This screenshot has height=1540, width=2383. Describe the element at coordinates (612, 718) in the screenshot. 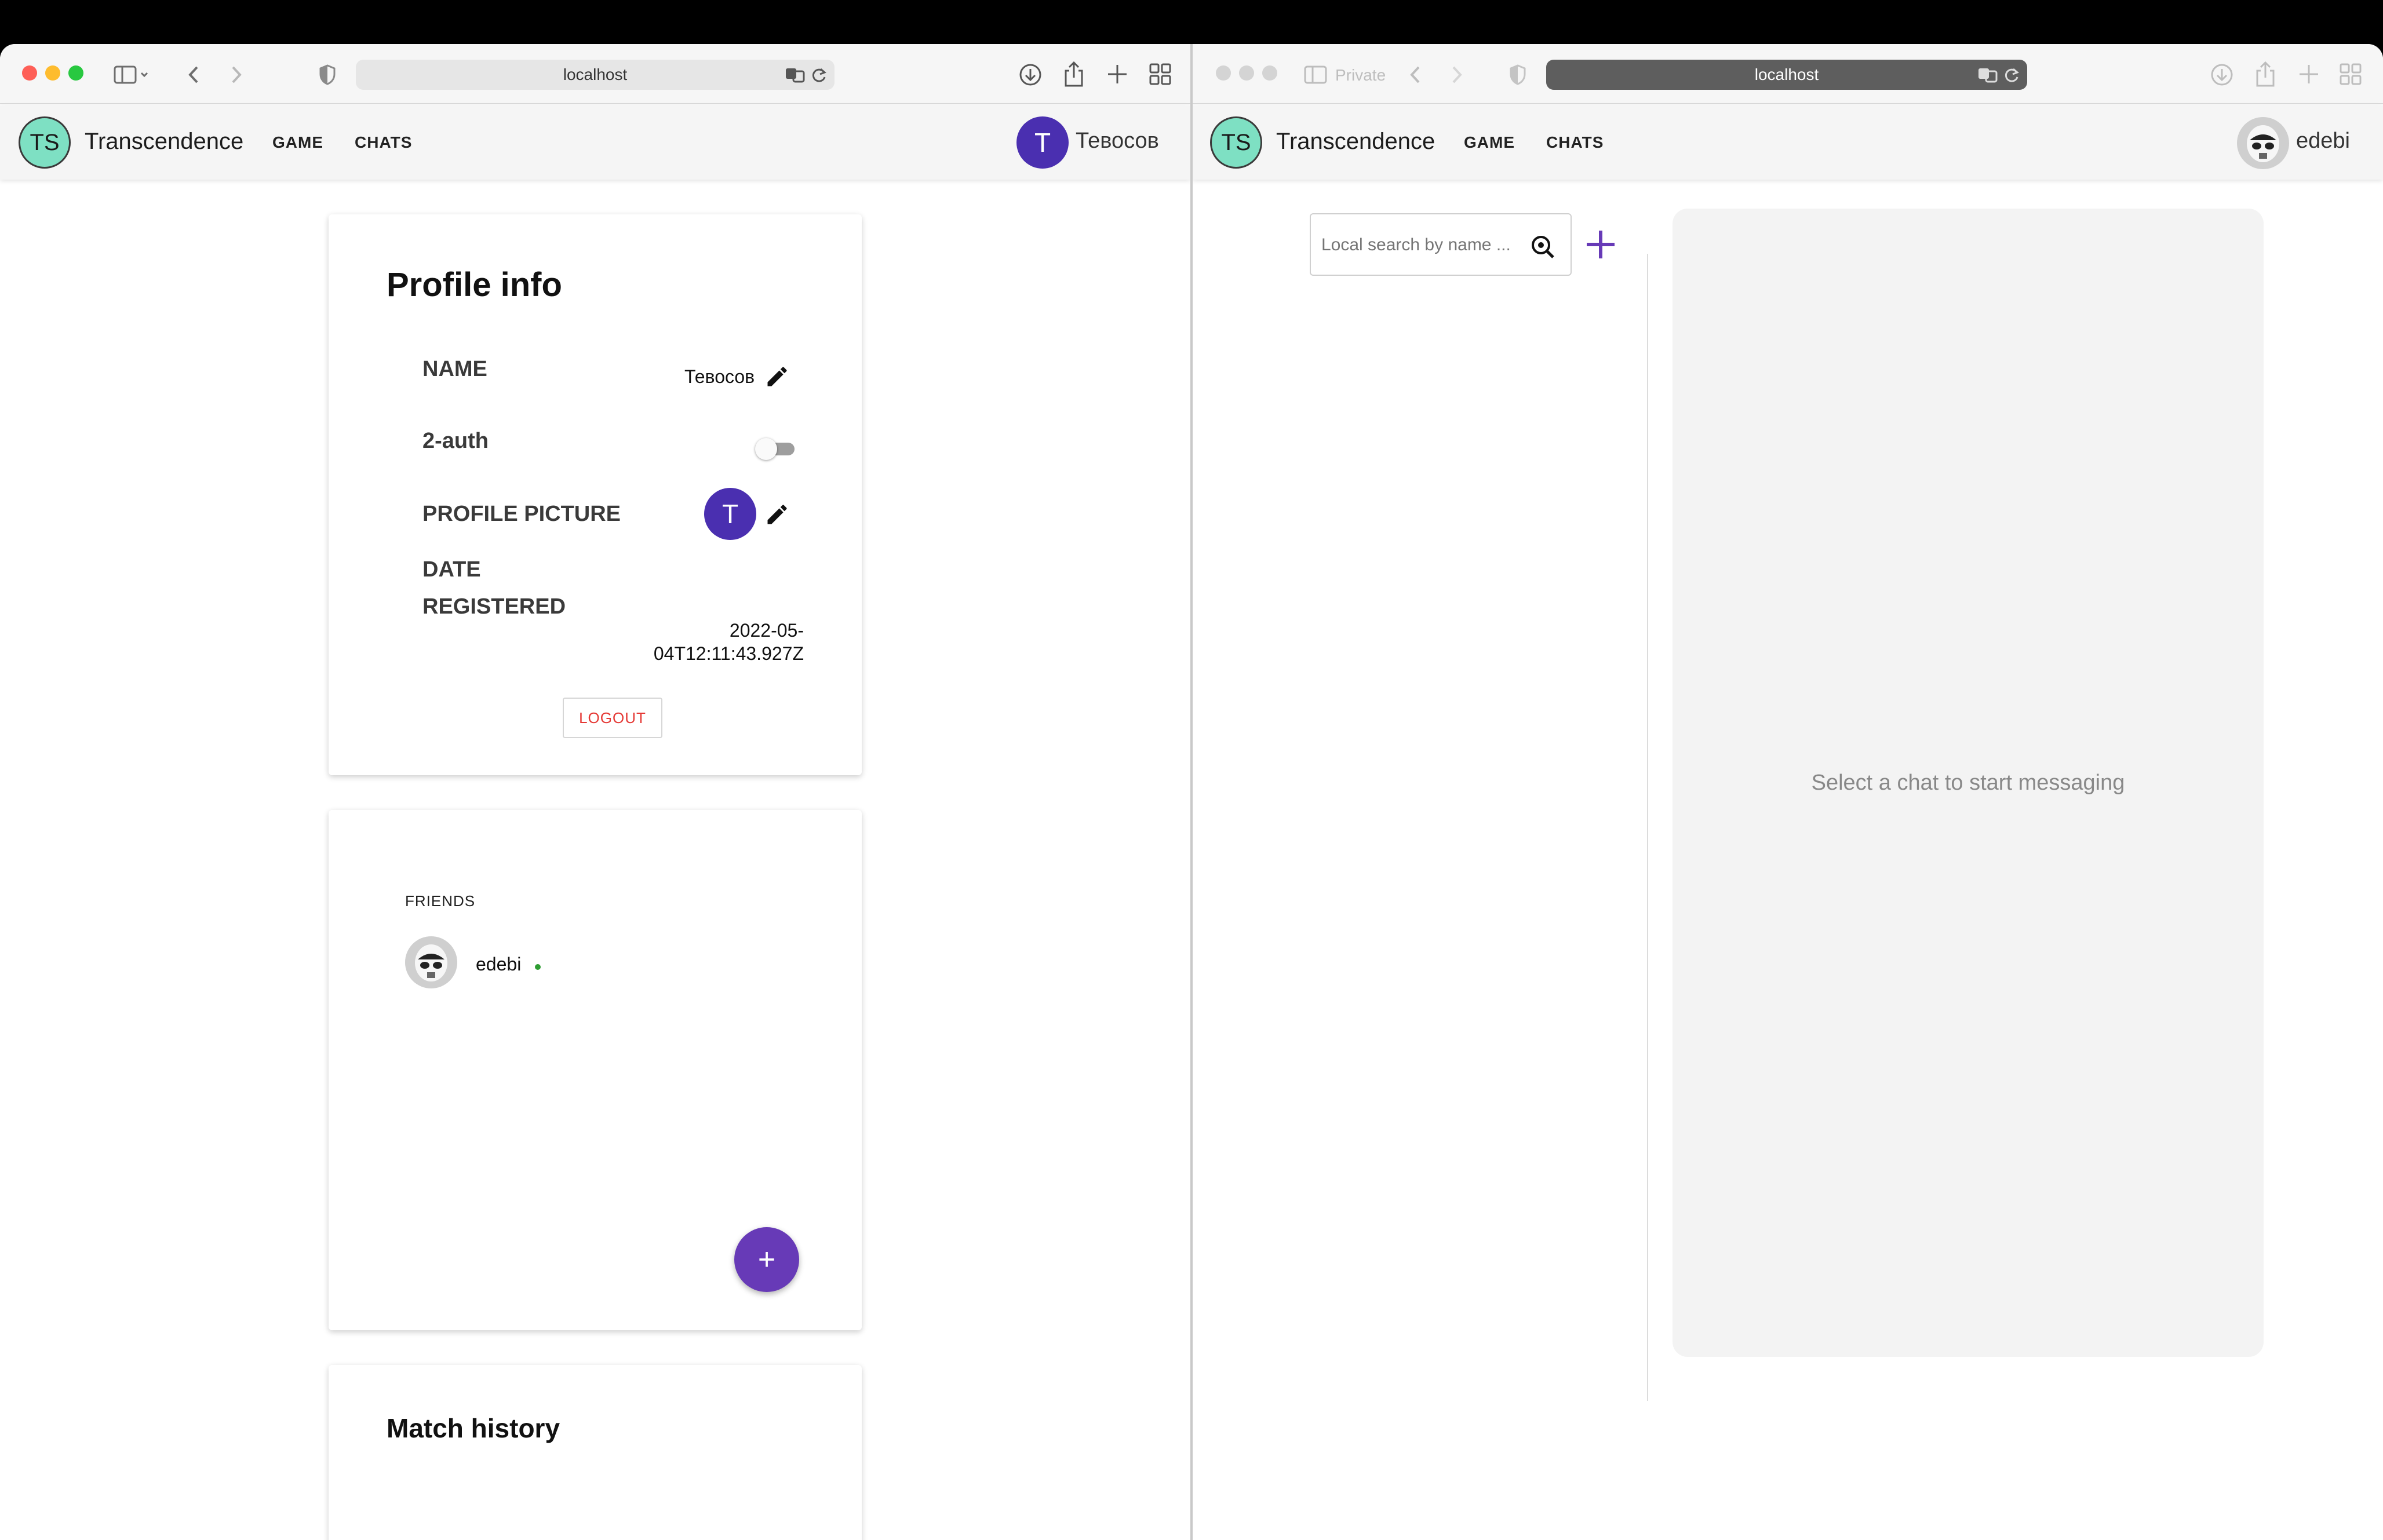

I see `logout-button: LOGOUT` at that location.